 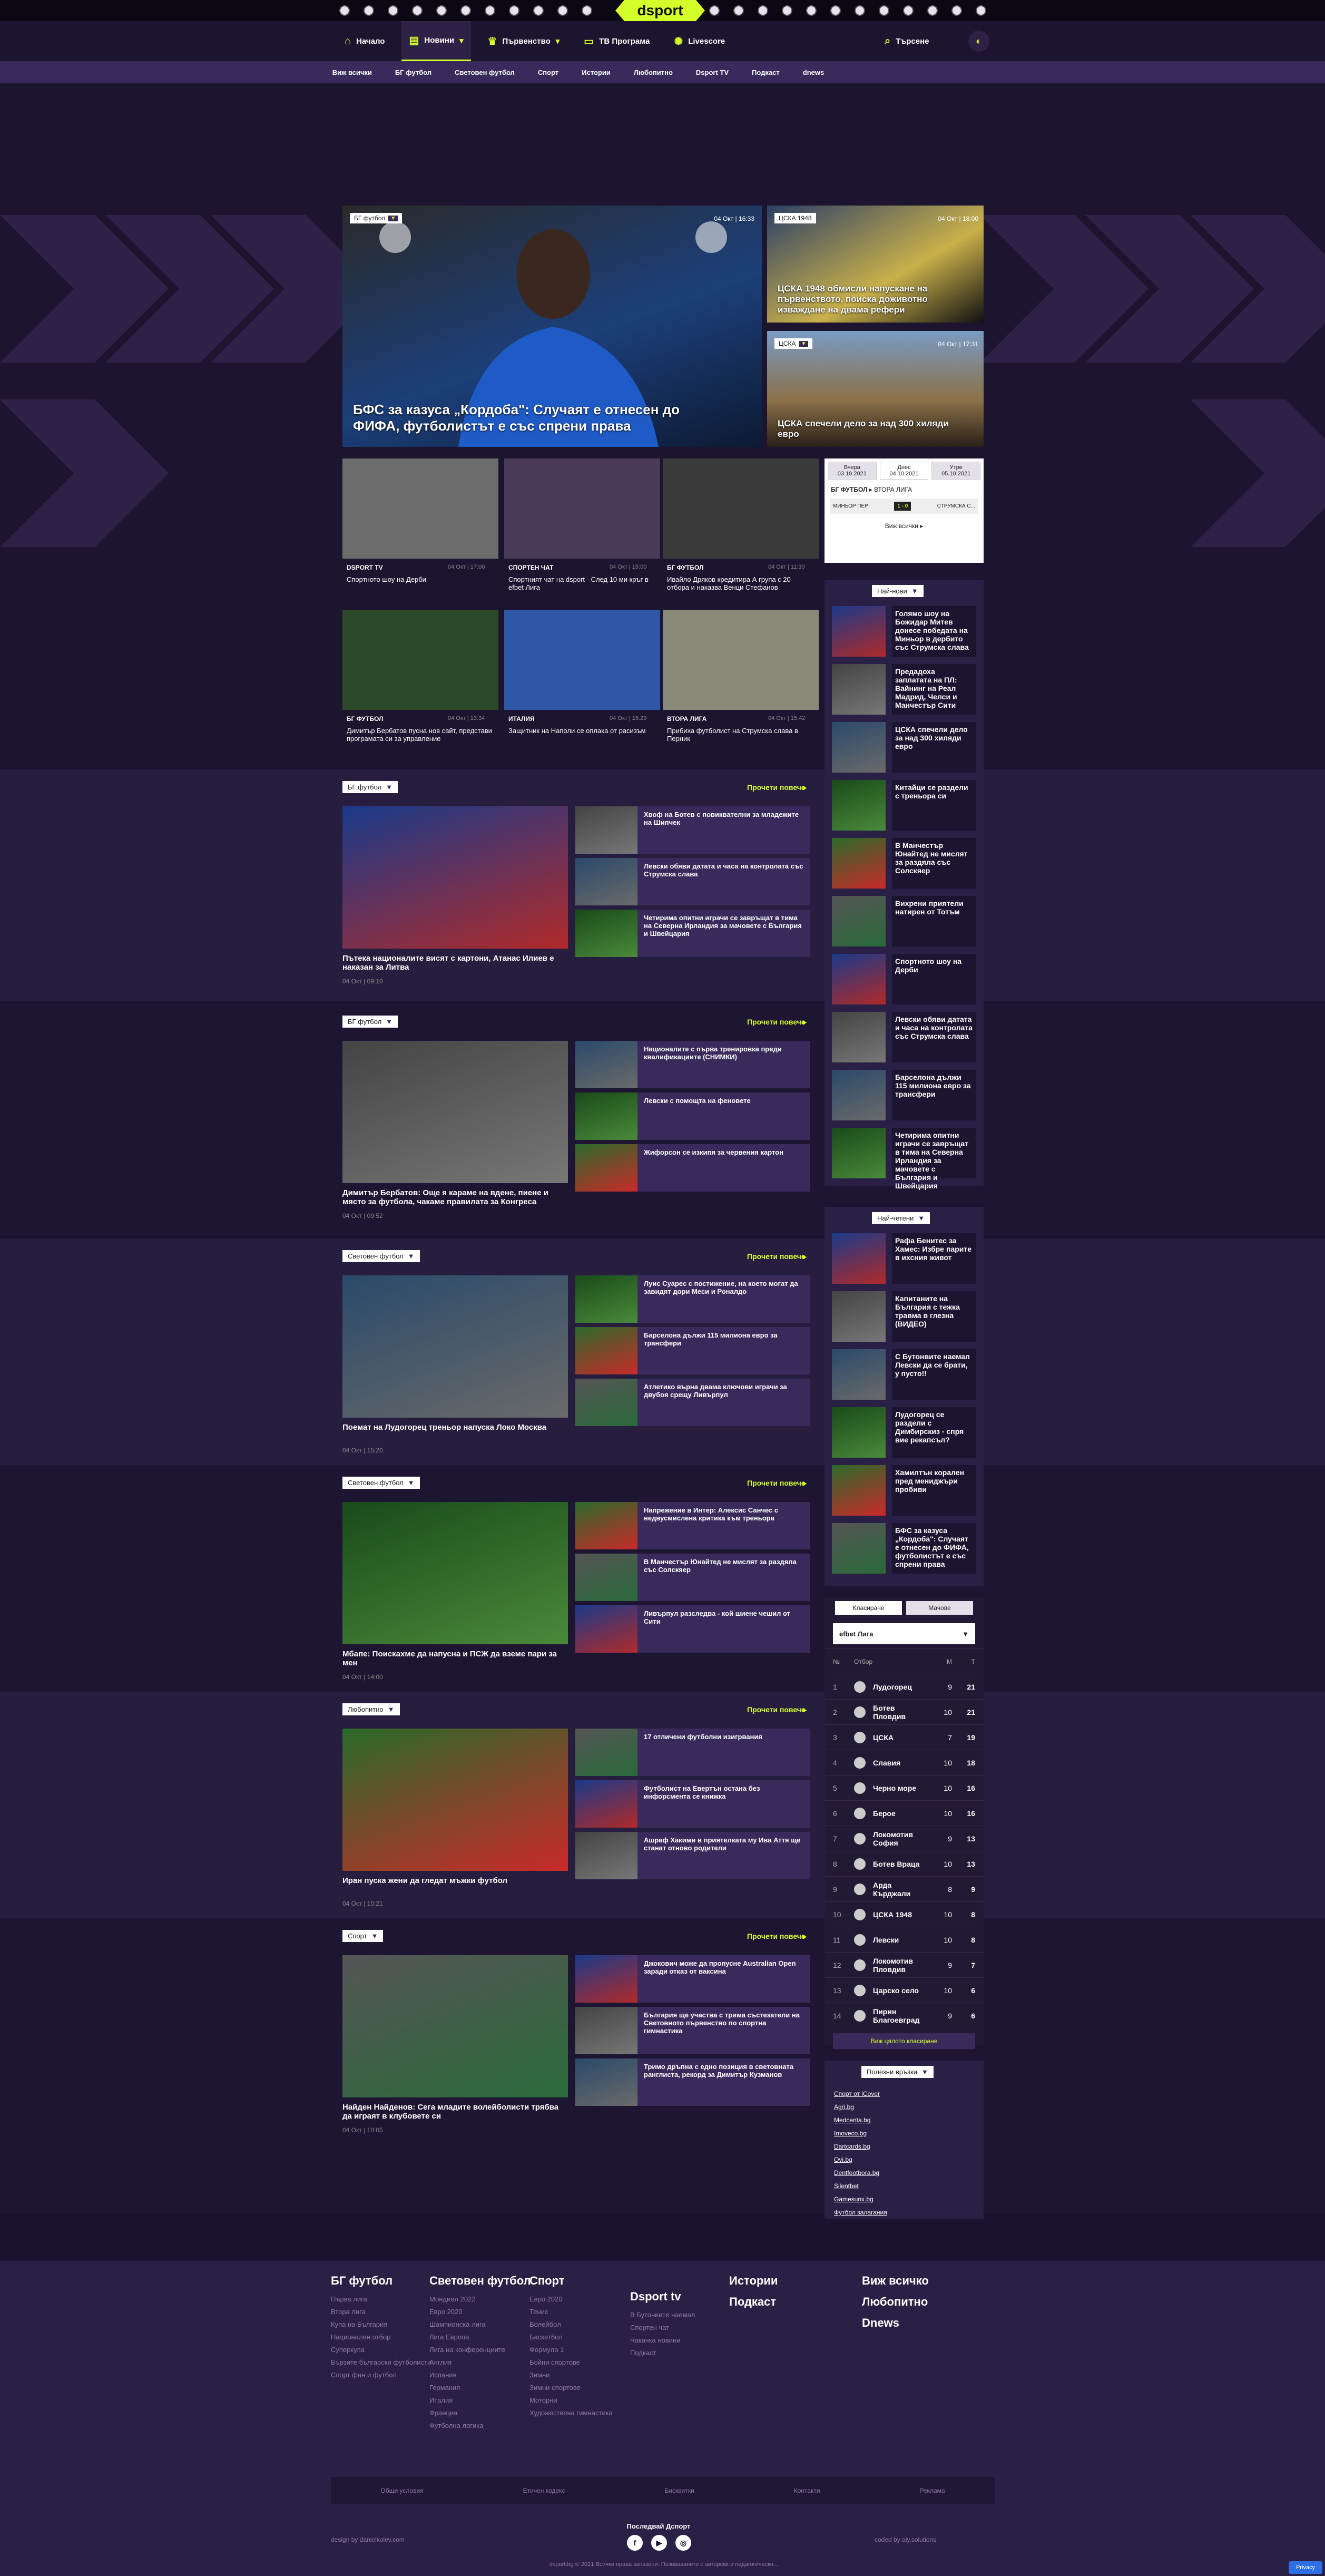 I want to click on footer-link: Тенис, so click(x=571, y=2312).